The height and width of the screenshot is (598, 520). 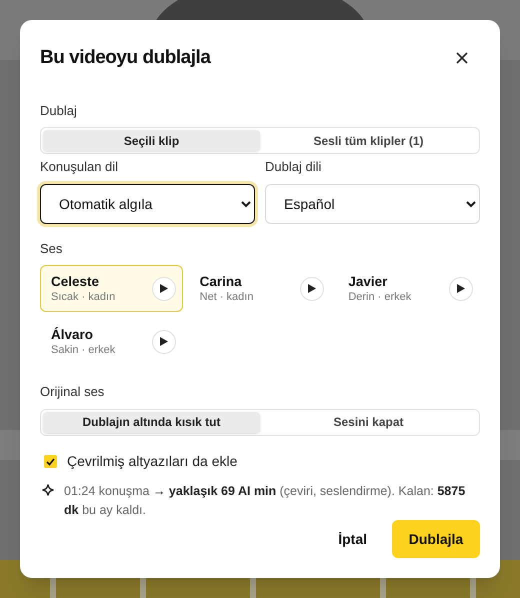 I want to click on checkbox-label: Çevrilmiş altyazıları da ekle, so click(x=152, y=461).